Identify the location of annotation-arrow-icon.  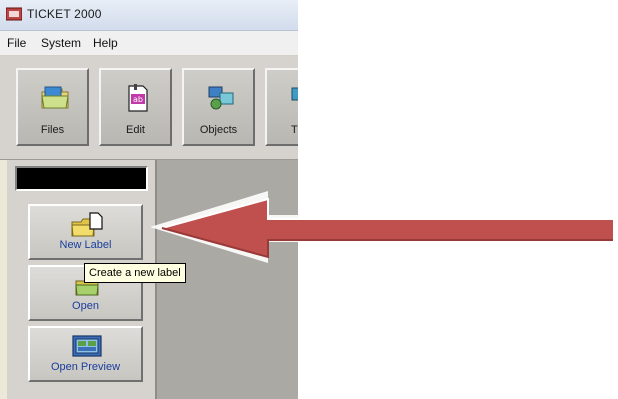
(384, 227).